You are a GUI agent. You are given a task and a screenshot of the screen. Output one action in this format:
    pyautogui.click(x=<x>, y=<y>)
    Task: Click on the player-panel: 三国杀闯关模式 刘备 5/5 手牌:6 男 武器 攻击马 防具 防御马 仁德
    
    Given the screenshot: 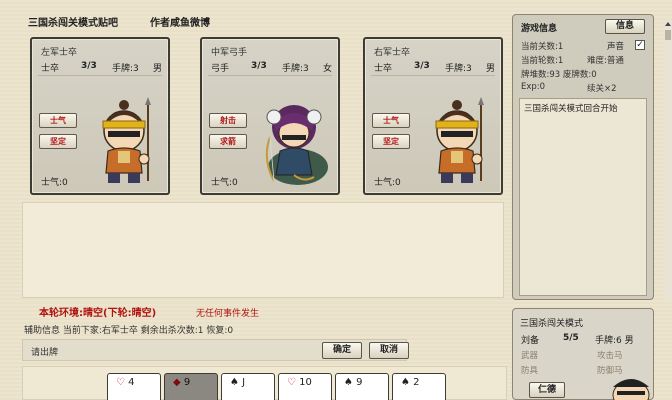 What is the action you would take?
    pyautogui.click(x=583, y=354)
    